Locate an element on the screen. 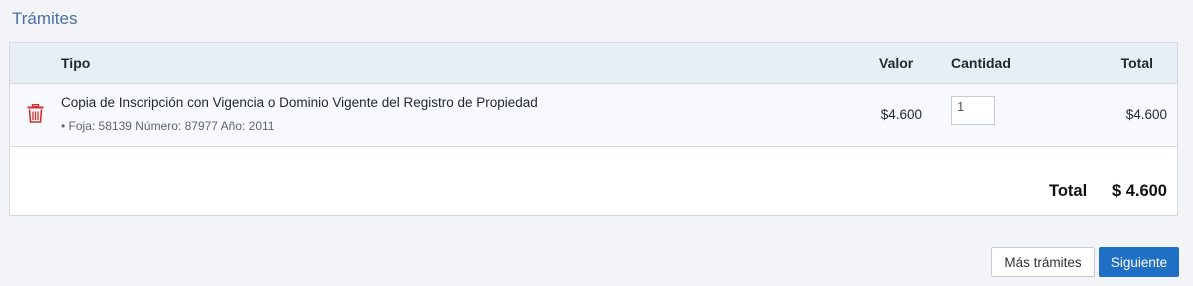  item-detail: • Foja: 58139 Número: 87977 Año: 2011 is located at coordinates (168, 126).